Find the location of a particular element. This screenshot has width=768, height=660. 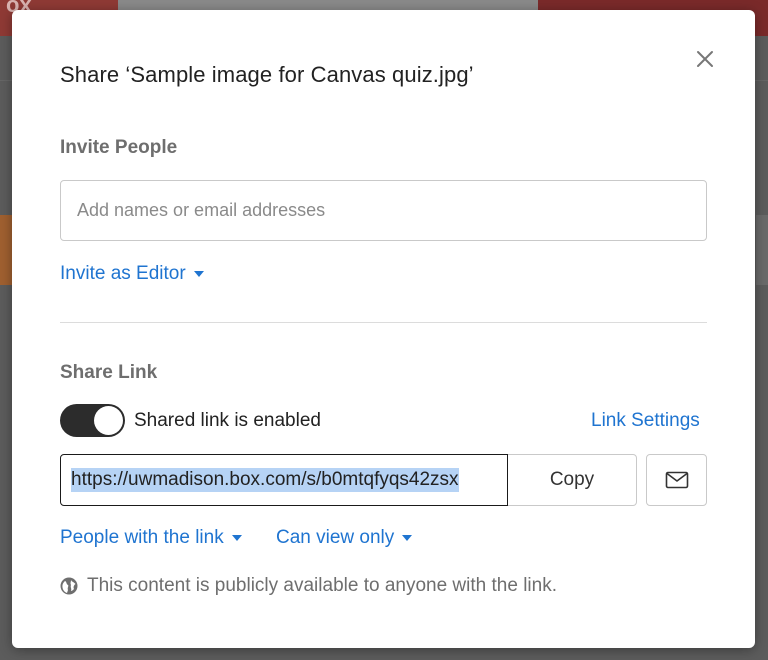

invite-role-label: Invite as Editor is located at coordinates (123, 273).